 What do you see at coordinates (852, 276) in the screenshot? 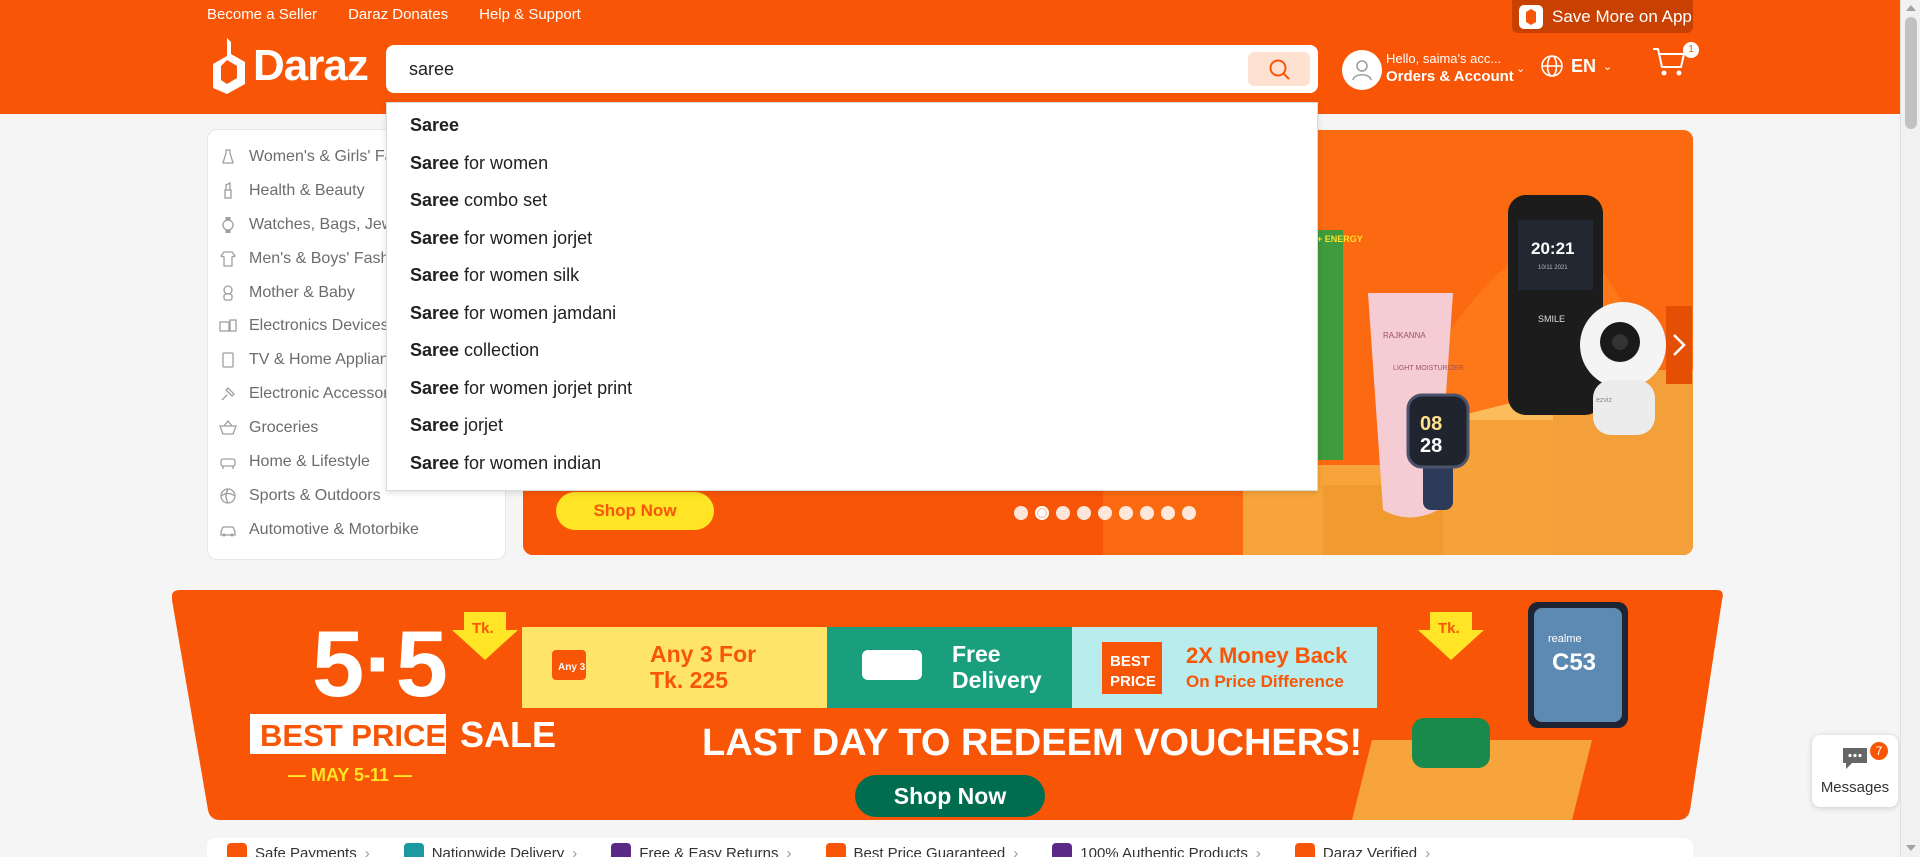
I see `suggestion-item: Saree for women silk` at bounding box center [852, 276].